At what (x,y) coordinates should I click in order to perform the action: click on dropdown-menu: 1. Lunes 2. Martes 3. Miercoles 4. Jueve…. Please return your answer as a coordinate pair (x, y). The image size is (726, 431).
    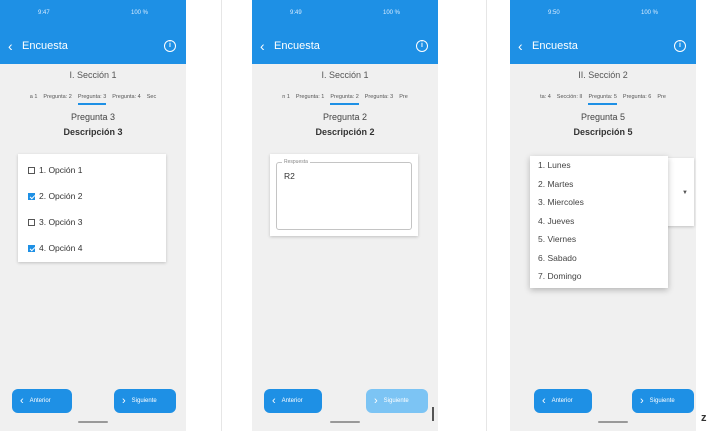
    Looking at the image, I should click on (599, 222).